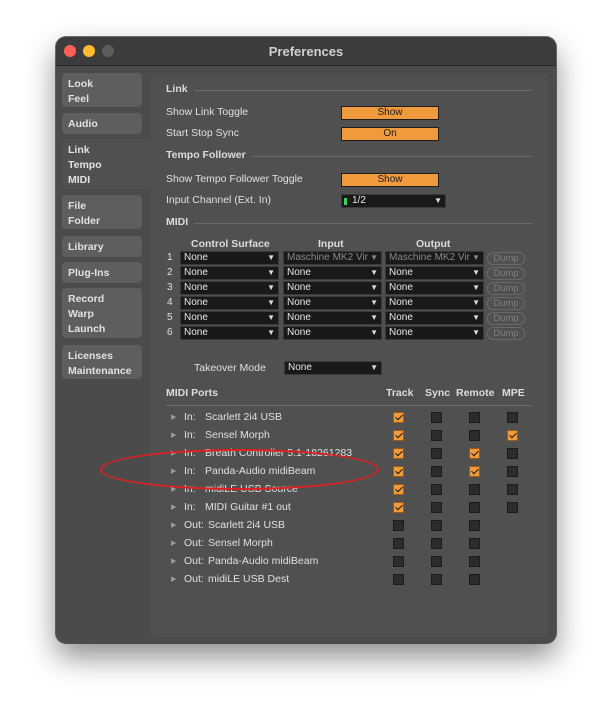 Image resolution: width=612 pixels, height=718 pixels. I want to click on start-stop-sync-button: On, so click(390, 134).